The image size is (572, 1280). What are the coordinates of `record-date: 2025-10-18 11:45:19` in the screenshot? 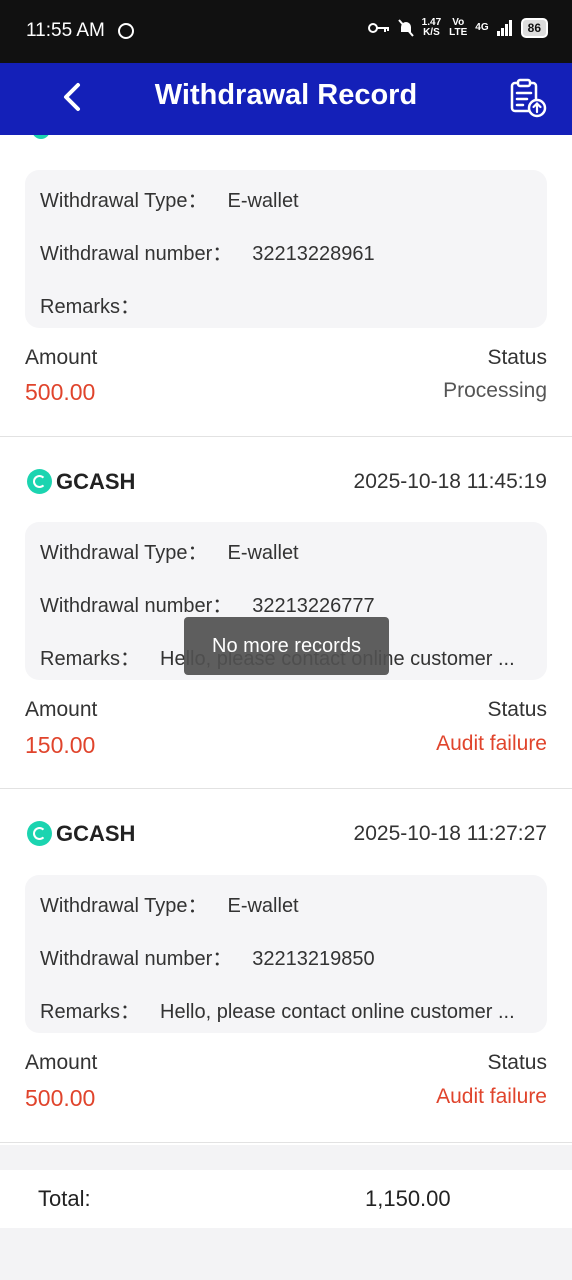 It's located at (450, 481).